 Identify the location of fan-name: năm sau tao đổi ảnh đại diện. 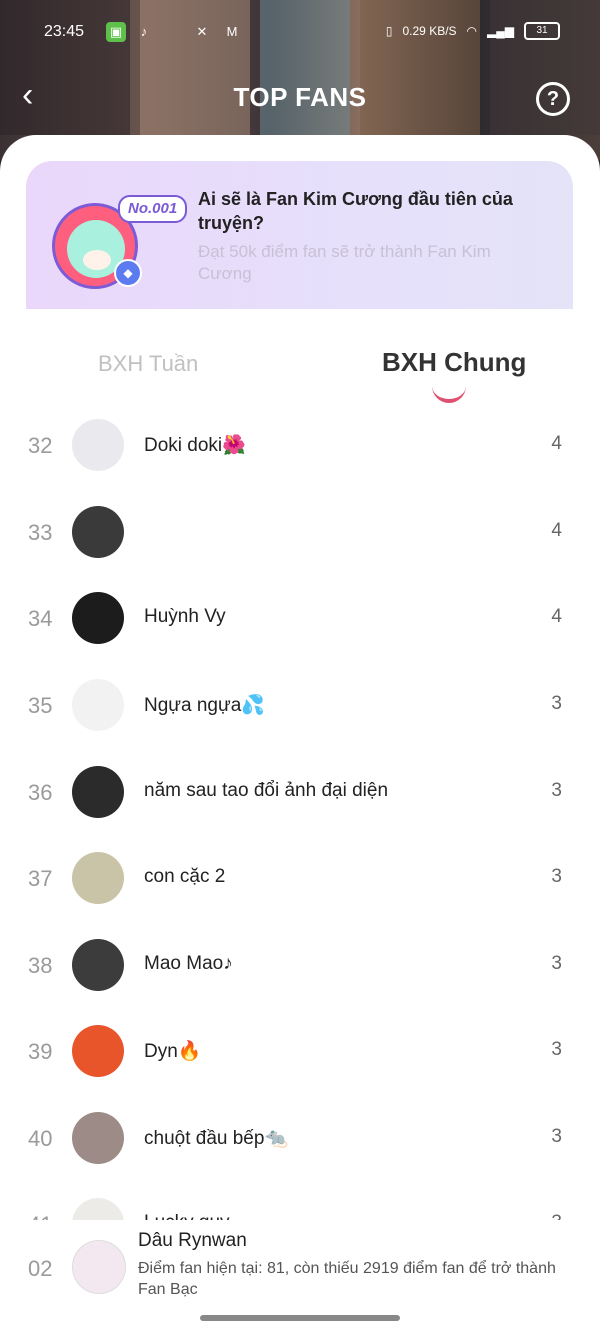
(266, 790).